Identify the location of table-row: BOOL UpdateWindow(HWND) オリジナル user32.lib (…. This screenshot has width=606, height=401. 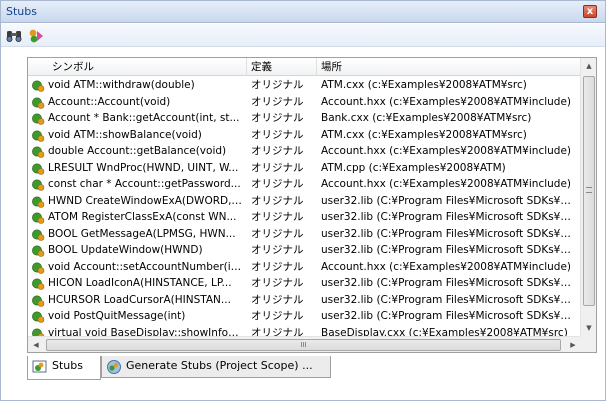
(304, 250).